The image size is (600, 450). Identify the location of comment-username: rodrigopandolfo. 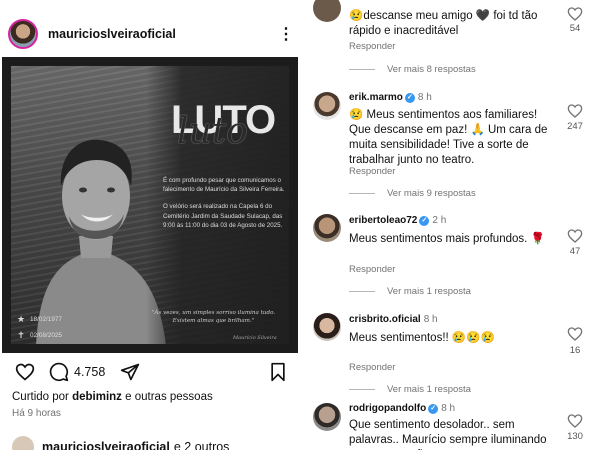
(387, 408).